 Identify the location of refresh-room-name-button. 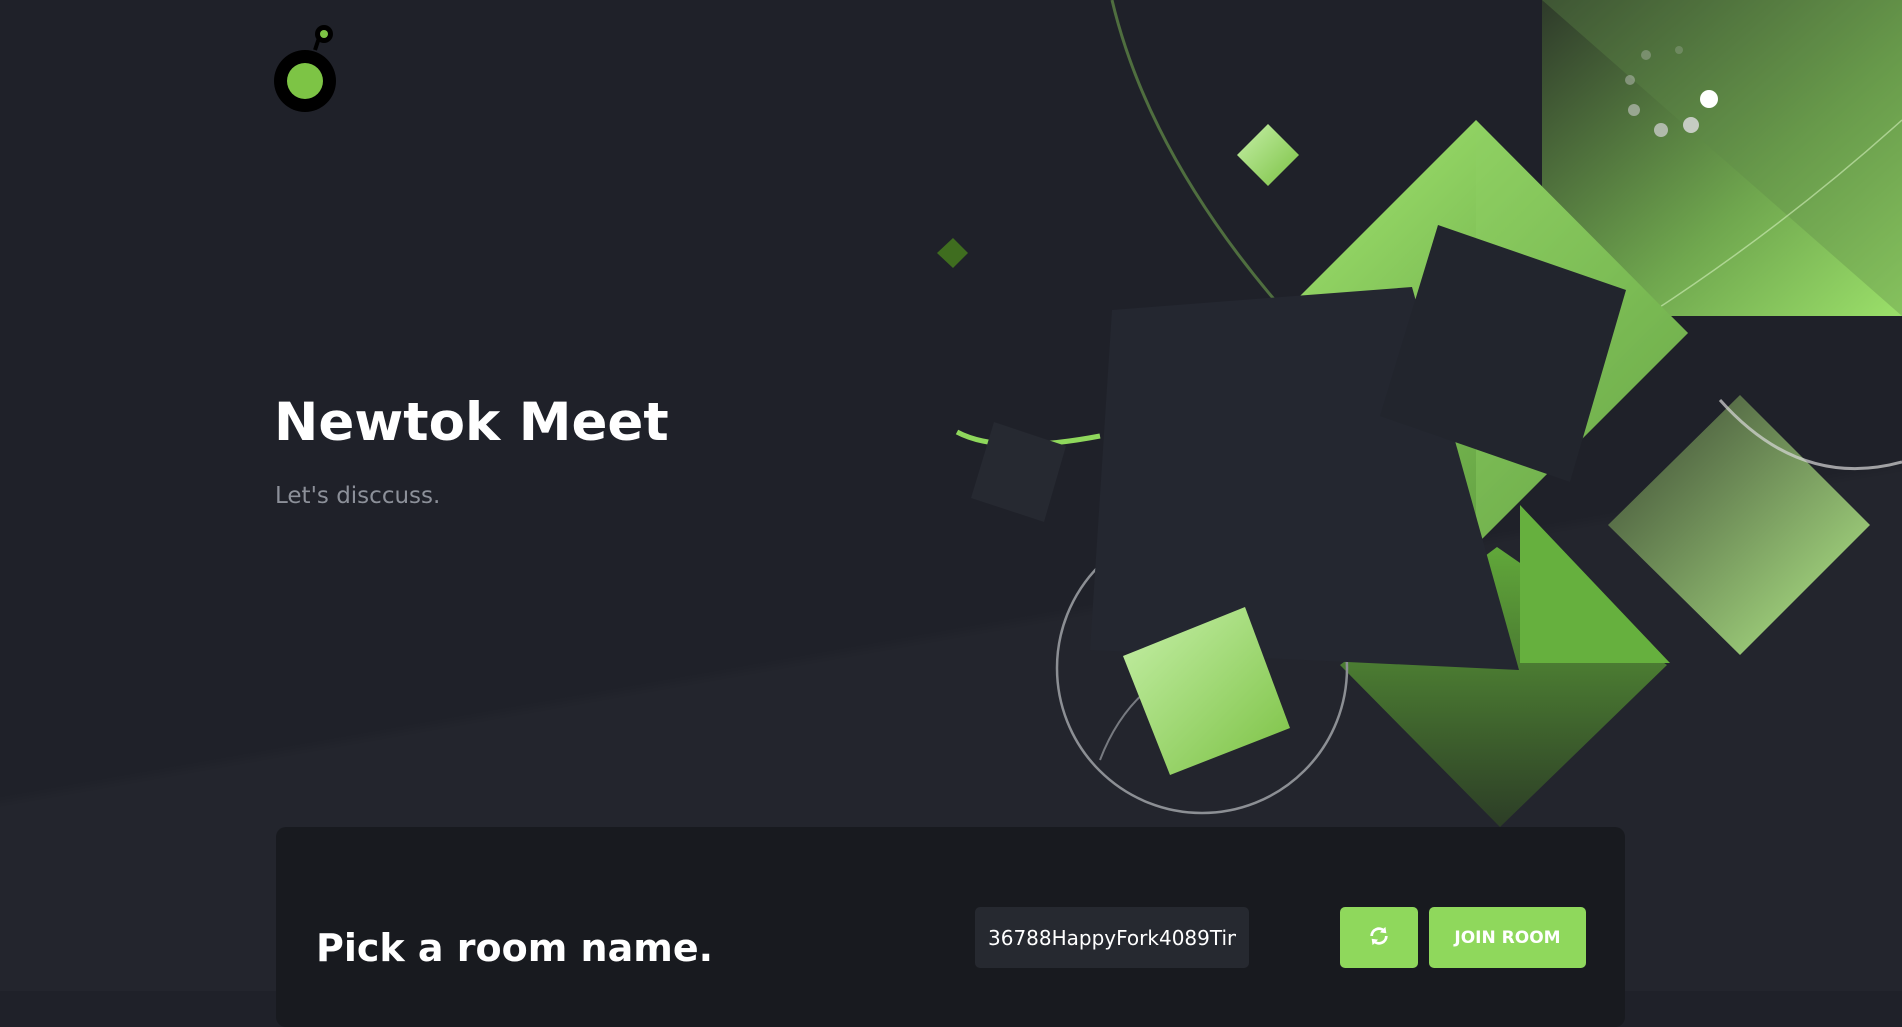
(1379, 937).